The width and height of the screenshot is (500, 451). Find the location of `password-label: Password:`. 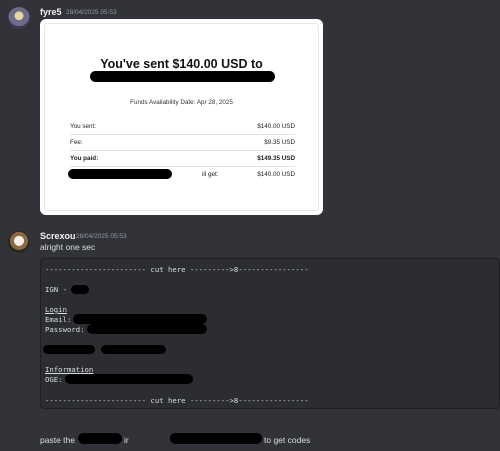

password-label: Password: is located at coordinates (65, 329).